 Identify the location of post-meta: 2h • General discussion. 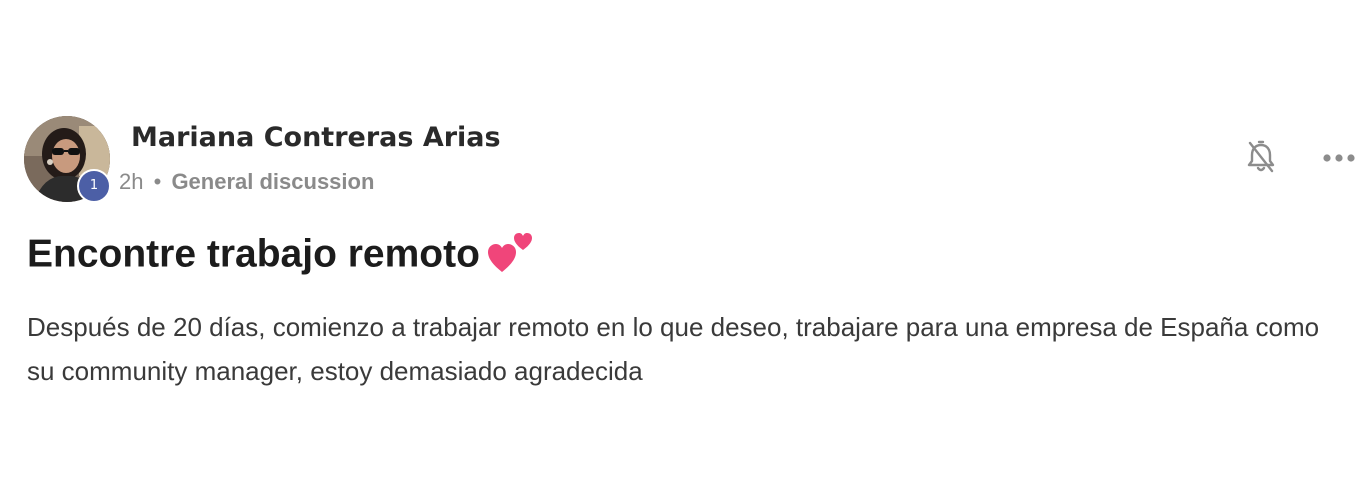
(246, 182).